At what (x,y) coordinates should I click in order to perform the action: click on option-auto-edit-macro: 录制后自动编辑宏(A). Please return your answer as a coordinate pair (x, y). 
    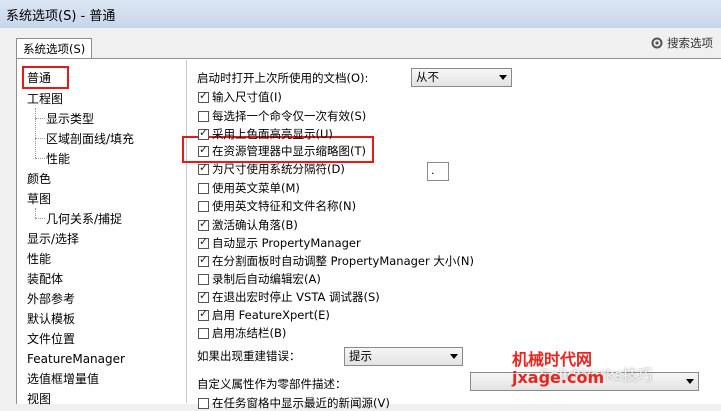
    Looking at the image, I should click on (266, 279).